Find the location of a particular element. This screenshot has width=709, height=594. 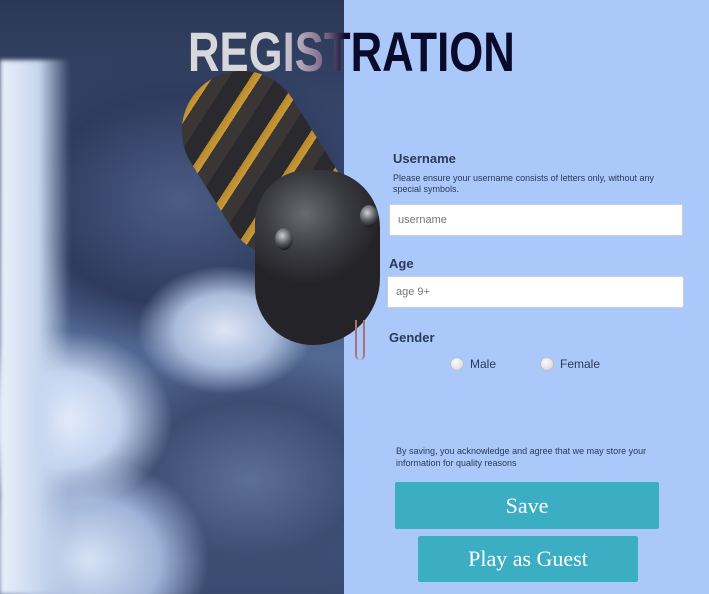

age-input is located at coordinates (535, 292).